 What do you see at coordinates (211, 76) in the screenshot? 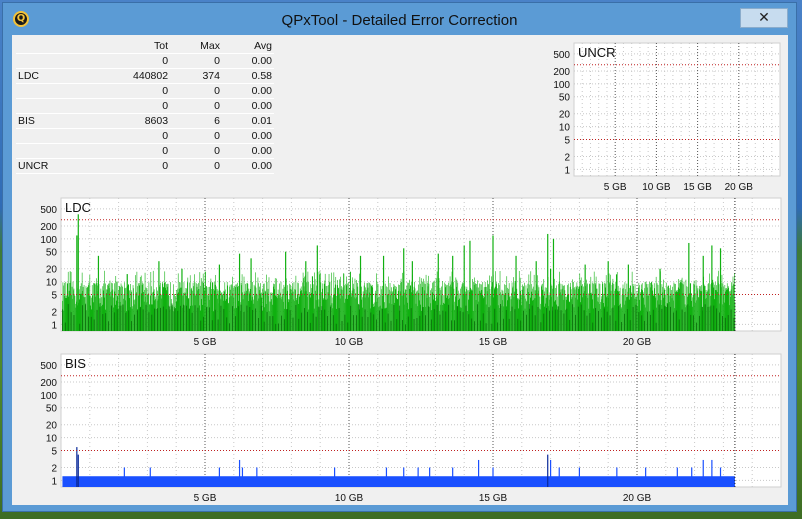
I see `stats-cell-max: 374` at bounding box center [211, 76].